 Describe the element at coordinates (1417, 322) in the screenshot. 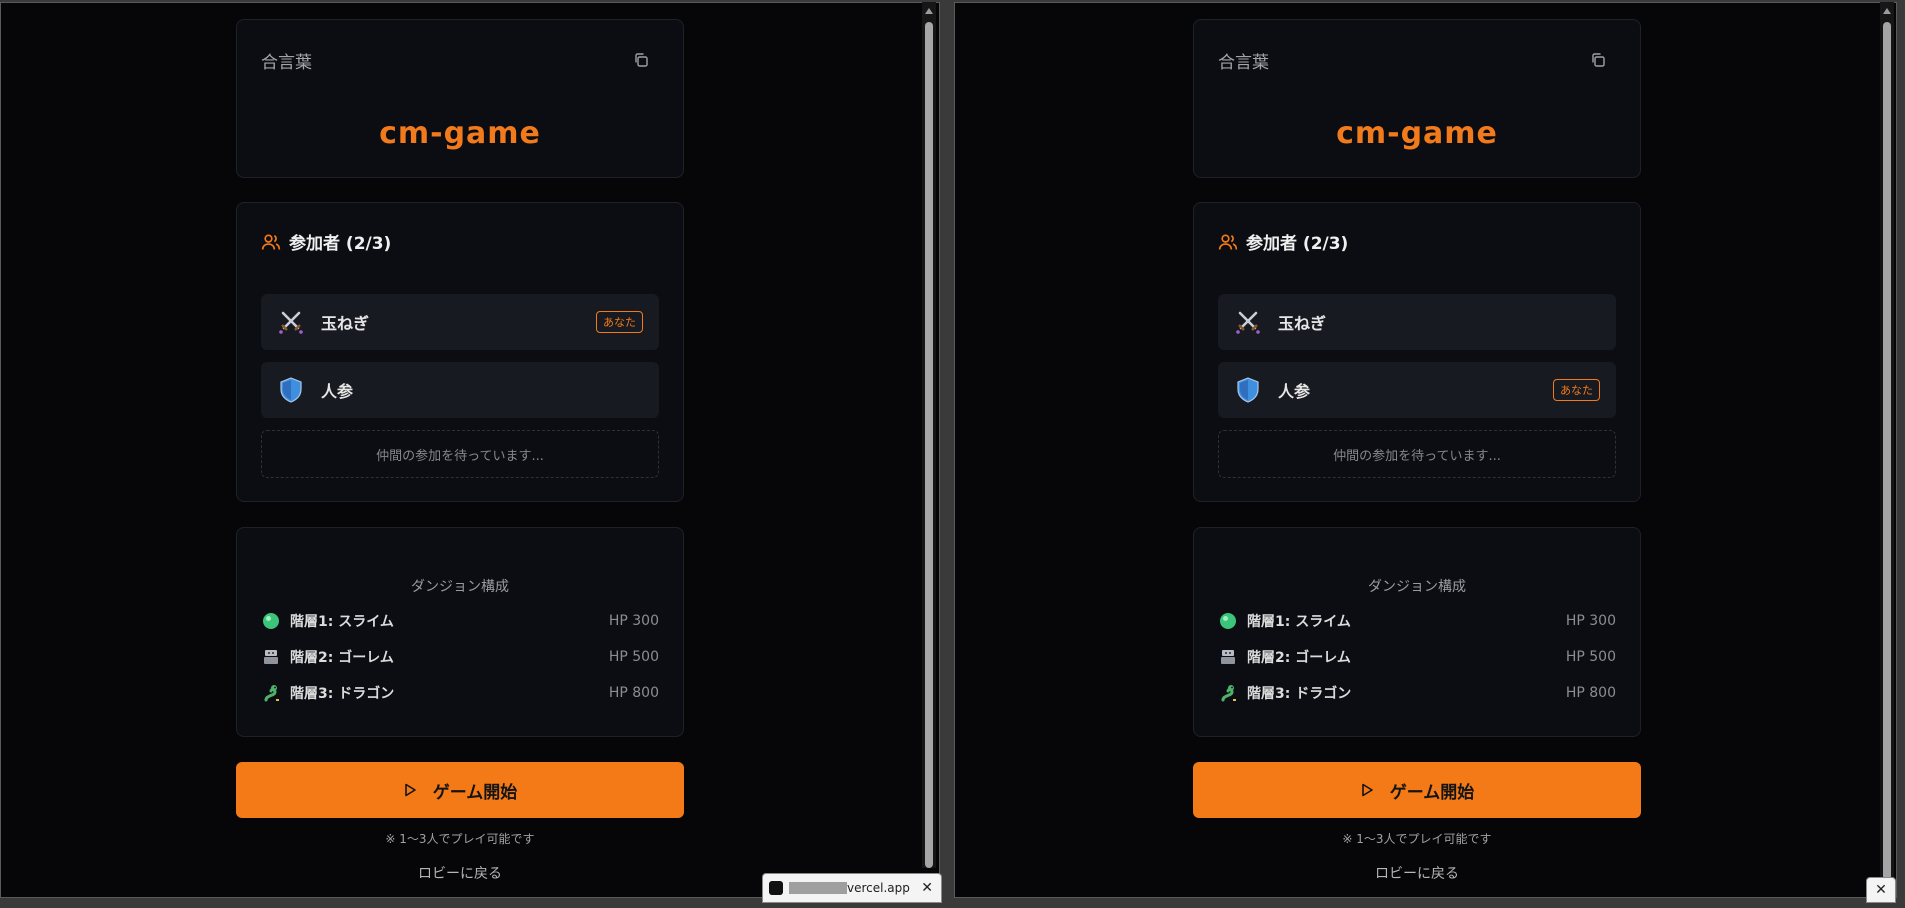

I see `player-row: 玉ねぎ` at that location.